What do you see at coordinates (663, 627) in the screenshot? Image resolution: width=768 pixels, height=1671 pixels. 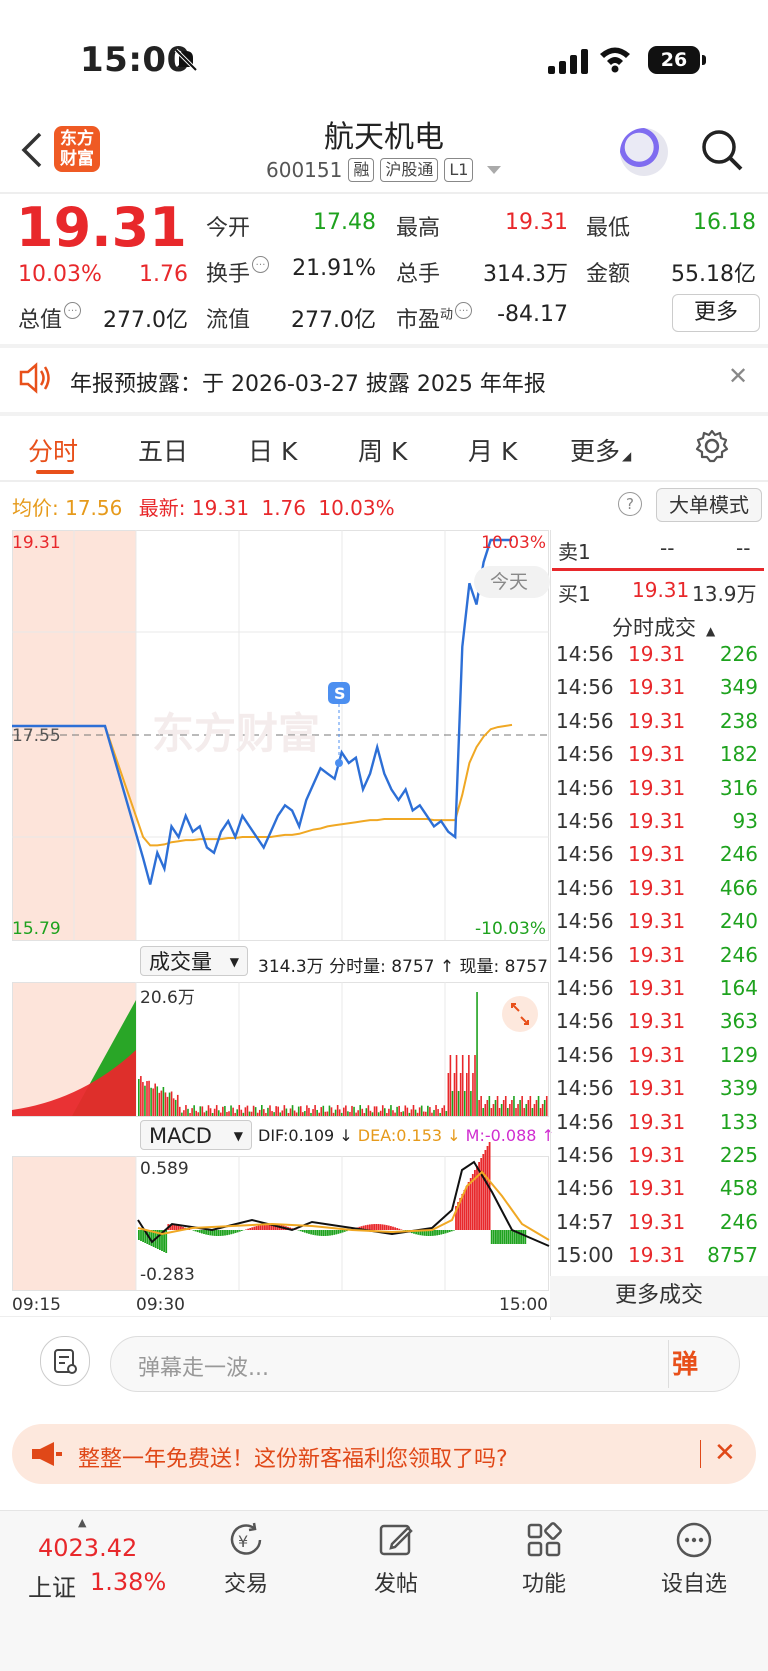 I see `ticks-title: 分时成交▲` at bounding box center [663, 627].